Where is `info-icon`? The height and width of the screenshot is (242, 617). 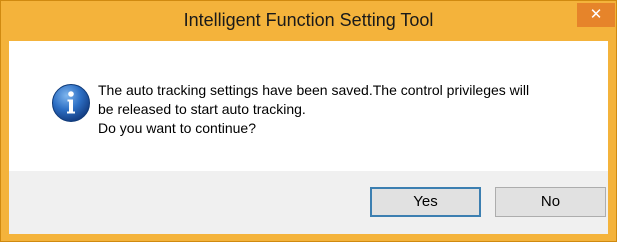 info-icon is located at coordinates (71, 103).